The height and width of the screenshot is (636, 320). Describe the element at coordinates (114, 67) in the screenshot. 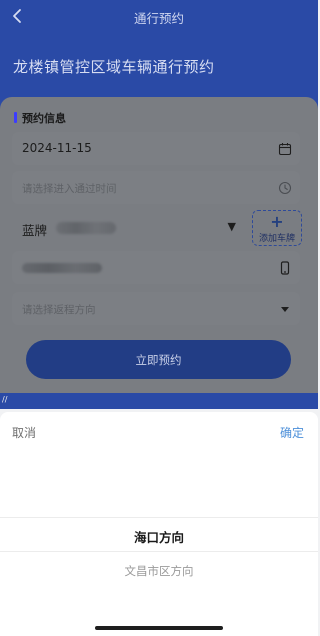

I see `page-title: 龙楼镇管控区域车辆通行预约` at that location.